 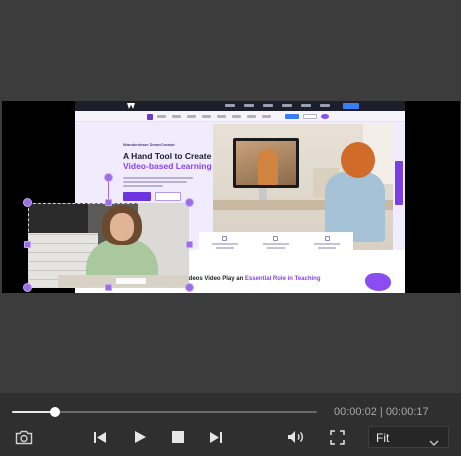 What do you see at coordinates (100, 437) in the screenshot?
I see `skip-previous-icon` at bounding box center [100, 437].